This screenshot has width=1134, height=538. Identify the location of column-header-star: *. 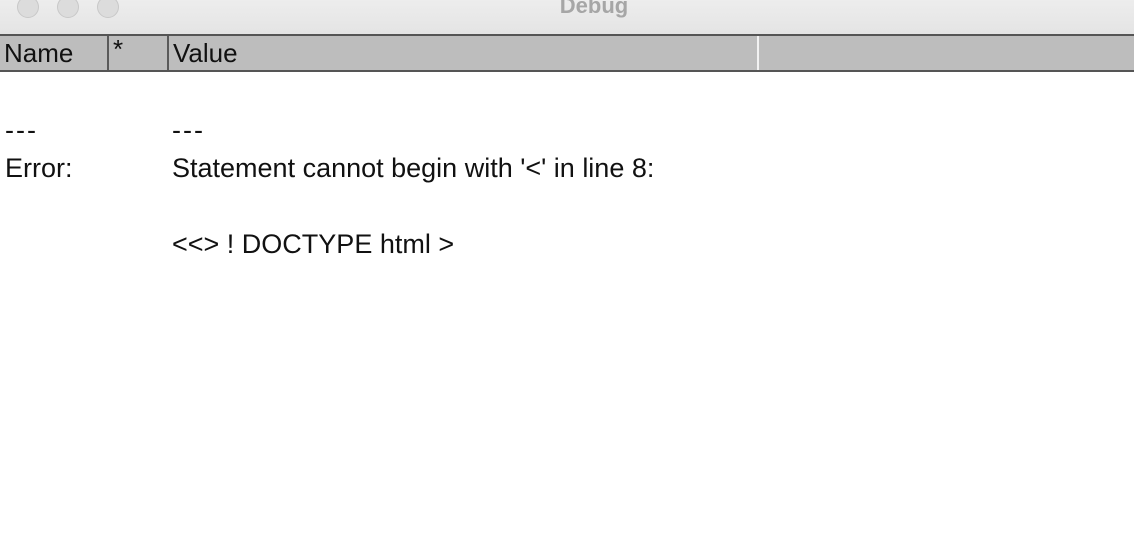
(137, 53).